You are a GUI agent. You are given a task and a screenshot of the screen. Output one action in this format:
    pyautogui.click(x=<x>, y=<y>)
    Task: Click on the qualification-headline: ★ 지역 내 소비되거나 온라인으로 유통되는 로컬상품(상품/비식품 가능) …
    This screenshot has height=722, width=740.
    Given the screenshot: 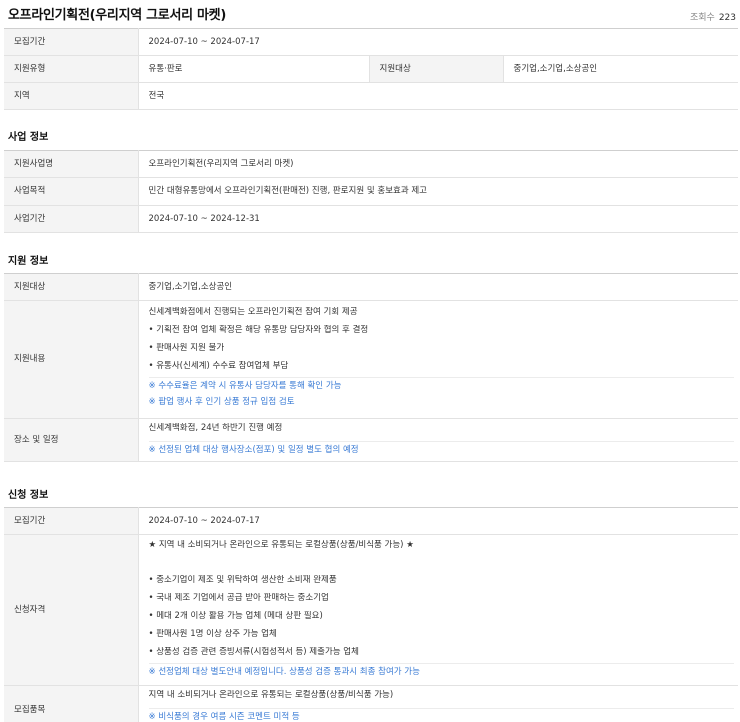 What is the action you would take?
    pyautogui.click(x=281, y=545)
    